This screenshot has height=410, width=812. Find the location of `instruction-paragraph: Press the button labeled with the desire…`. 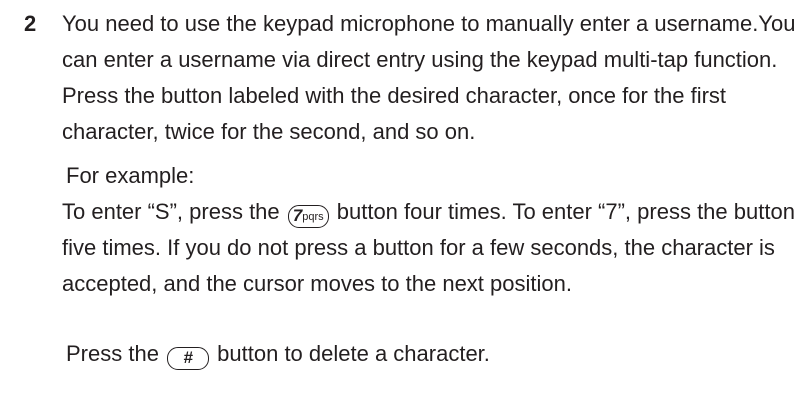

instruction-paragraph: Press the button labeled with the desire… is located at coordinates (394, 113).